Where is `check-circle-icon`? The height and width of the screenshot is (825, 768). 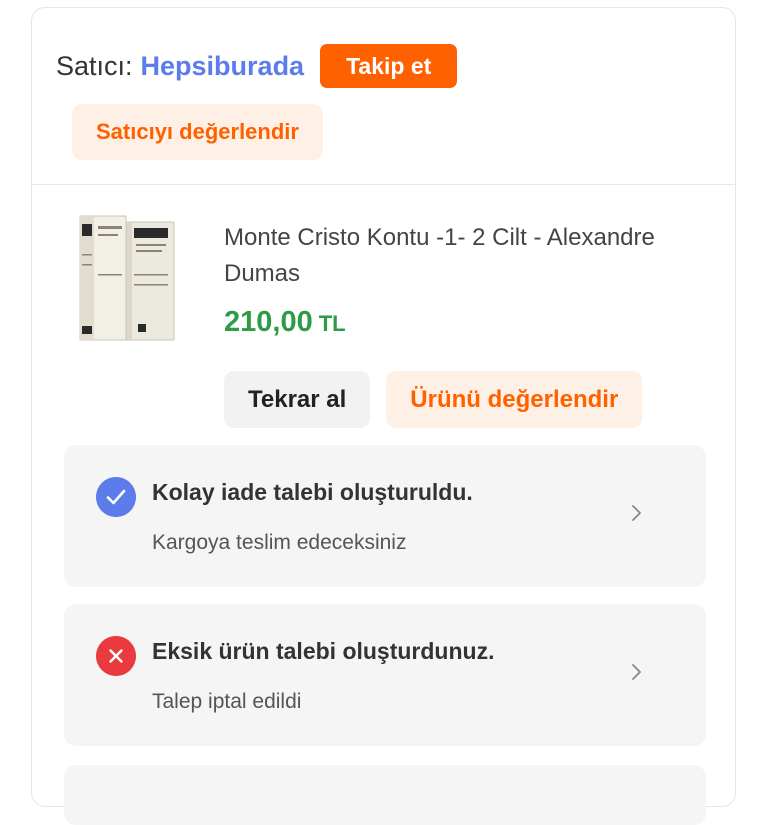
check-circle-icon is located at coordinates (116, 497).